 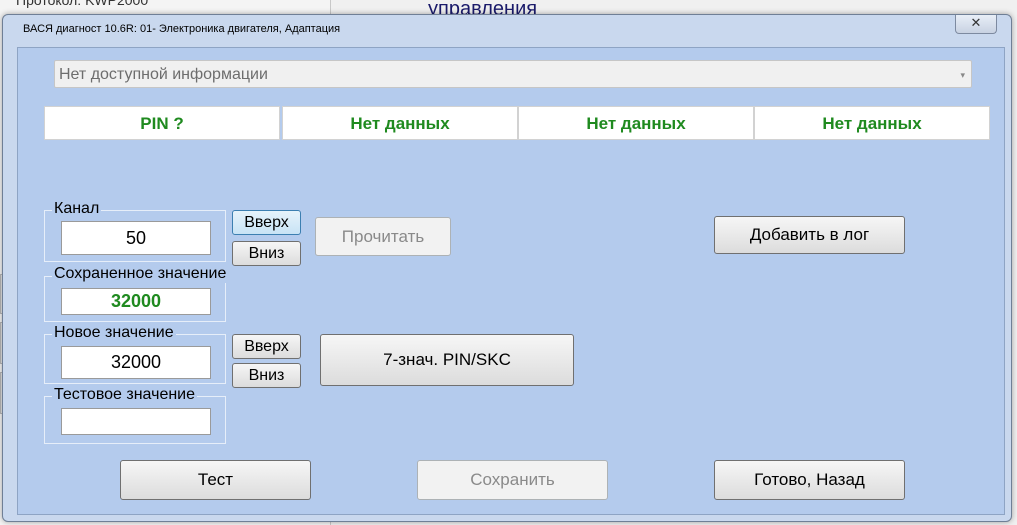 What do you see at coordinates (512, 480) in the screenshot?
I see `save-button: Сохранить` at bounding box center [512, 480].